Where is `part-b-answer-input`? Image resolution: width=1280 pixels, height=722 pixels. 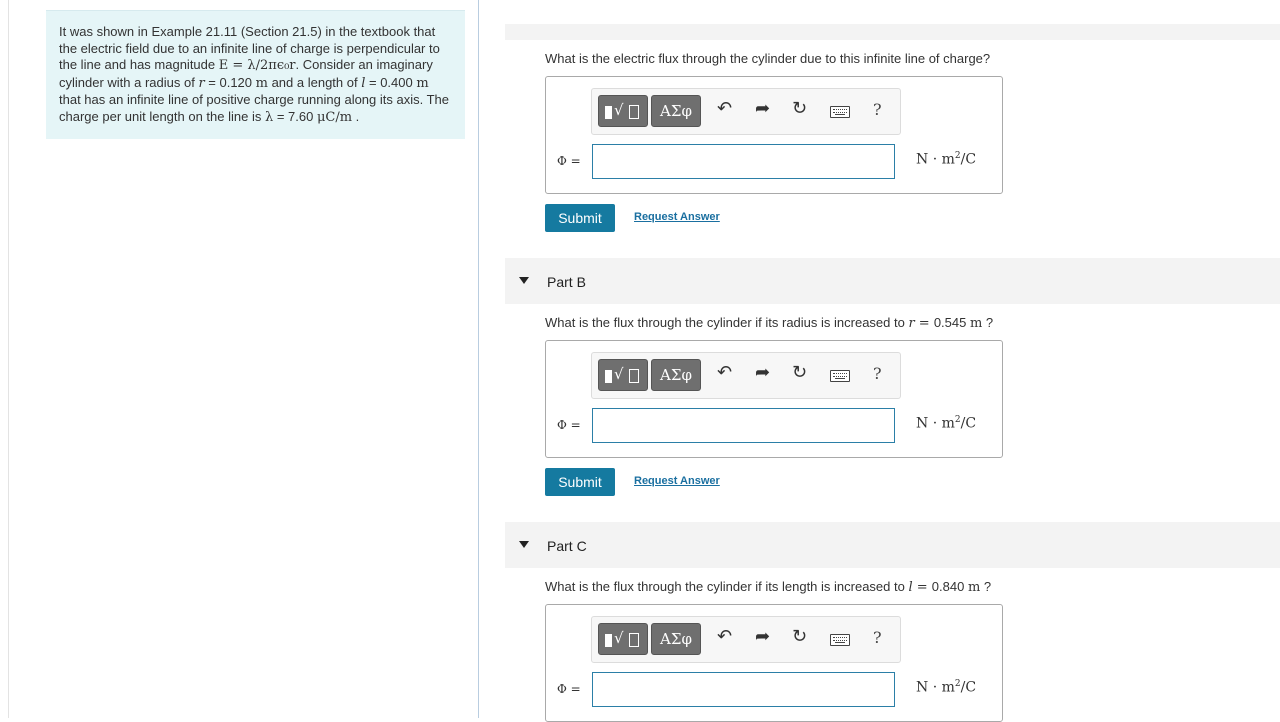 part-b-answer-input is located at coordinates (743, 425).